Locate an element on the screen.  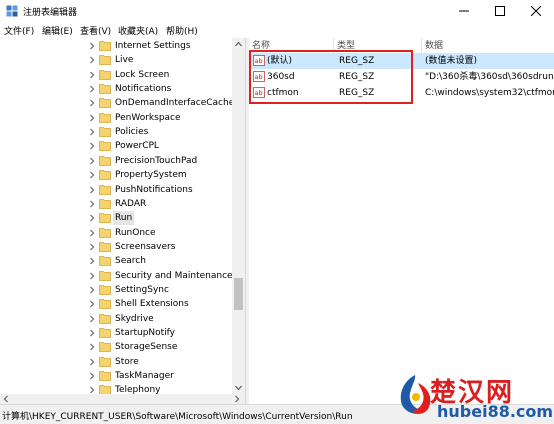
maximize-button is located at coordinates (500, 11).